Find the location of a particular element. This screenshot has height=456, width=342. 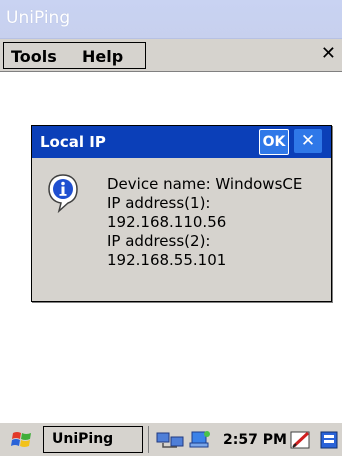

connection-icon is located at coordinates (200, 440).